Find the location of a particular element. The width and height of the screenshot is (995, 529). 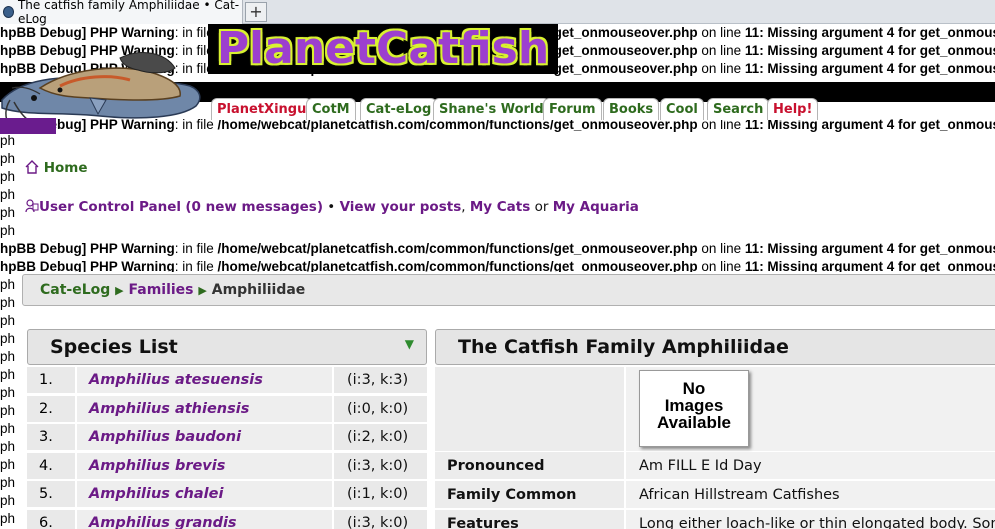

or-text: or is located at coordinates (541, 207).